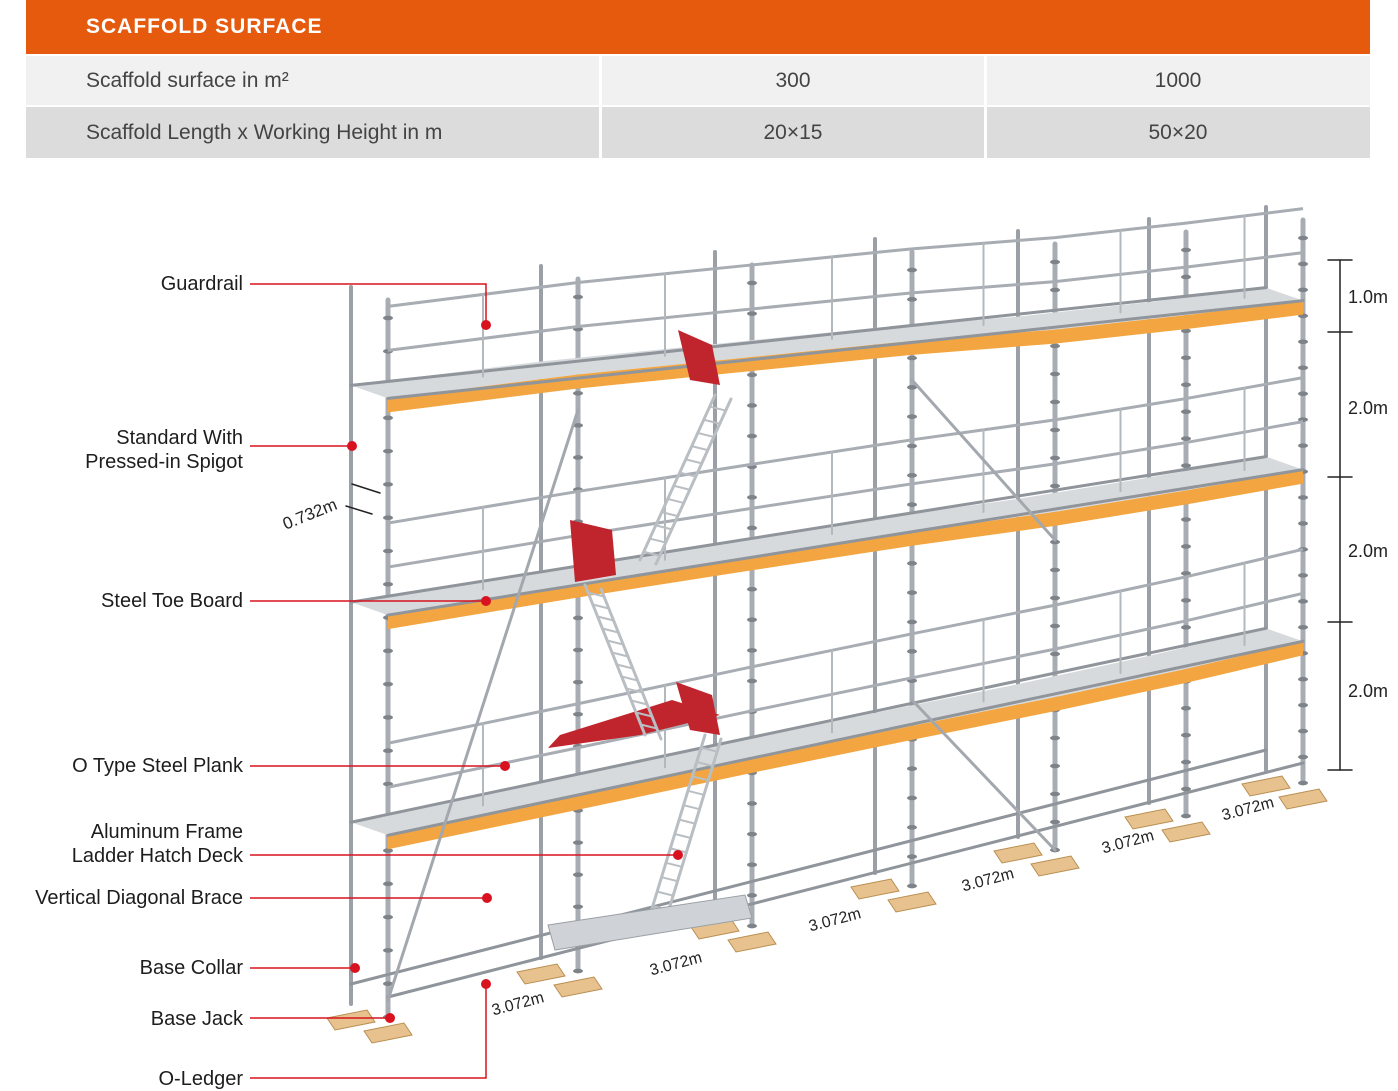  Describe the element at coordinates (1368, 551) in the screenshot. I see `height-dim-3: 2.0m` at that location.